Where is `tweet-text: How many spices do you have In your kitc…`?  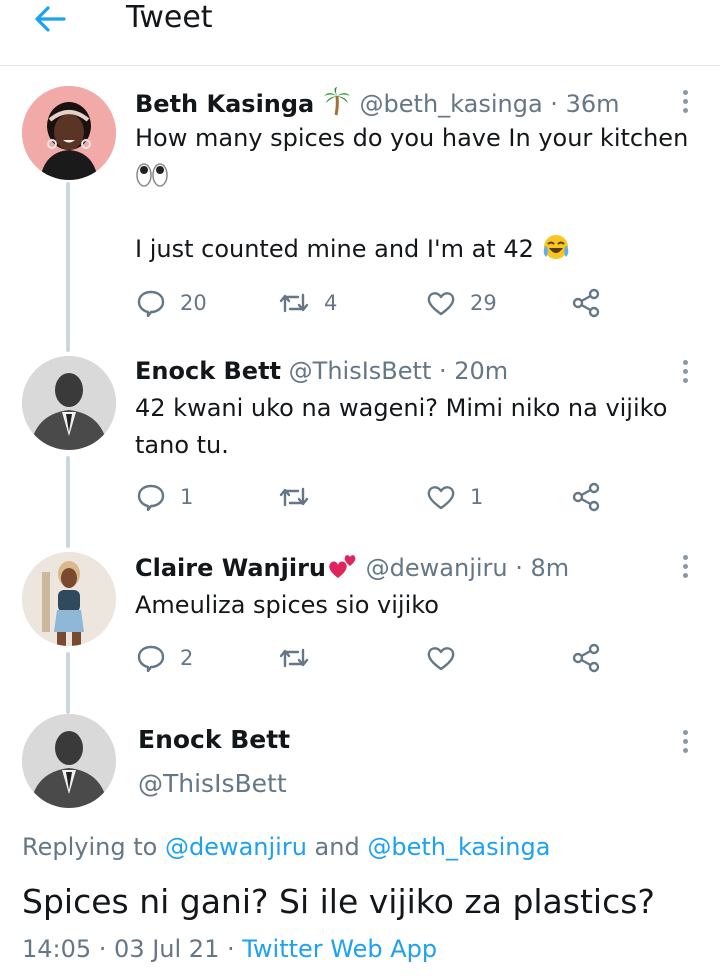
tweet-text: How many spices do you have In your kitc… is located at coordinates (411, 196).